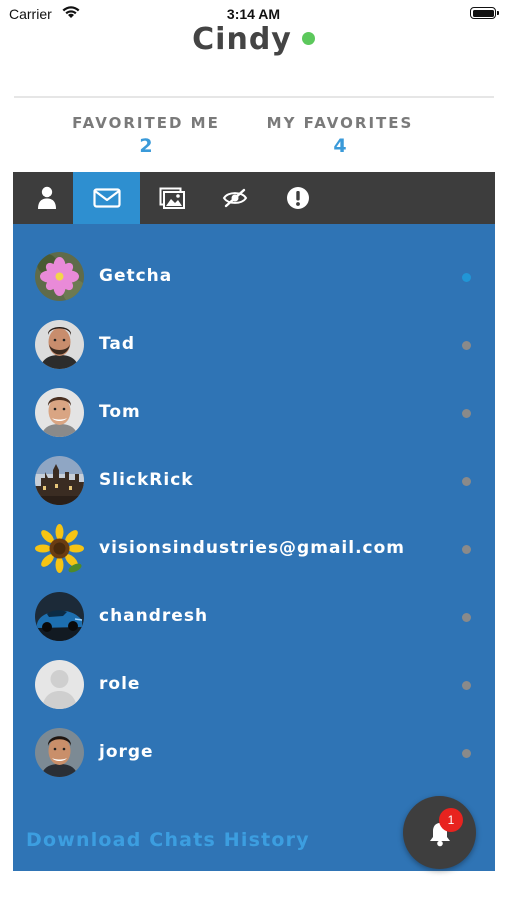 This screenshot has width=507, height=900. What do you see at coordinates (242, 39) in the screenshot?
I see `profile-name: Cindy` at bounding box center [242, 39].